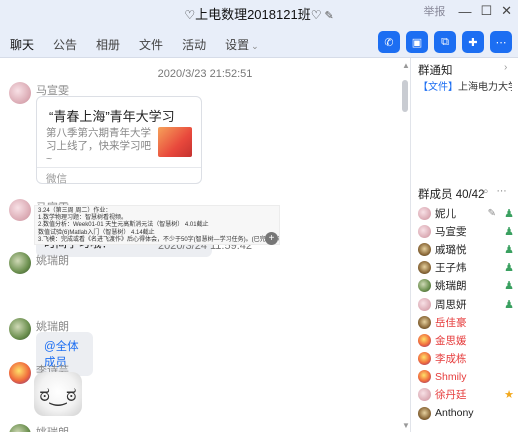 The height and width of the screenshot is (432, 518). Describe the element at coordinates (451, 359) in the screenshot. I see `member-name: 李成栋` at that location.